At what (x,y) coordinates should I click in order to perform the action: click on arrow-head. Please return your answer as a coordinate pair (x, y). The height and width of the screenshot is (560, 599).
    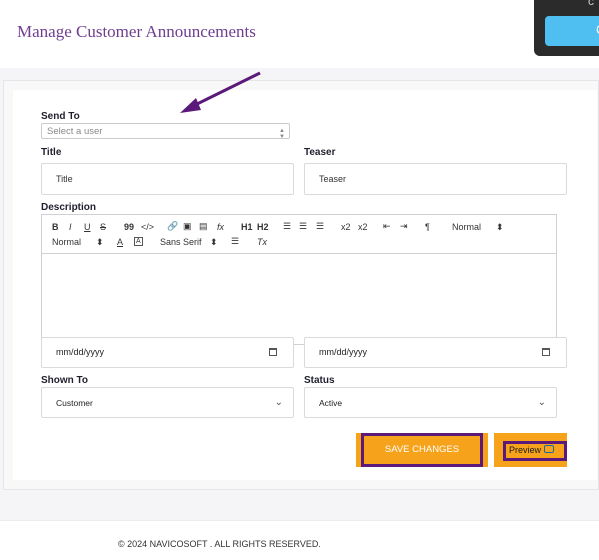
    Looking at the image, I should click on (190, 105).